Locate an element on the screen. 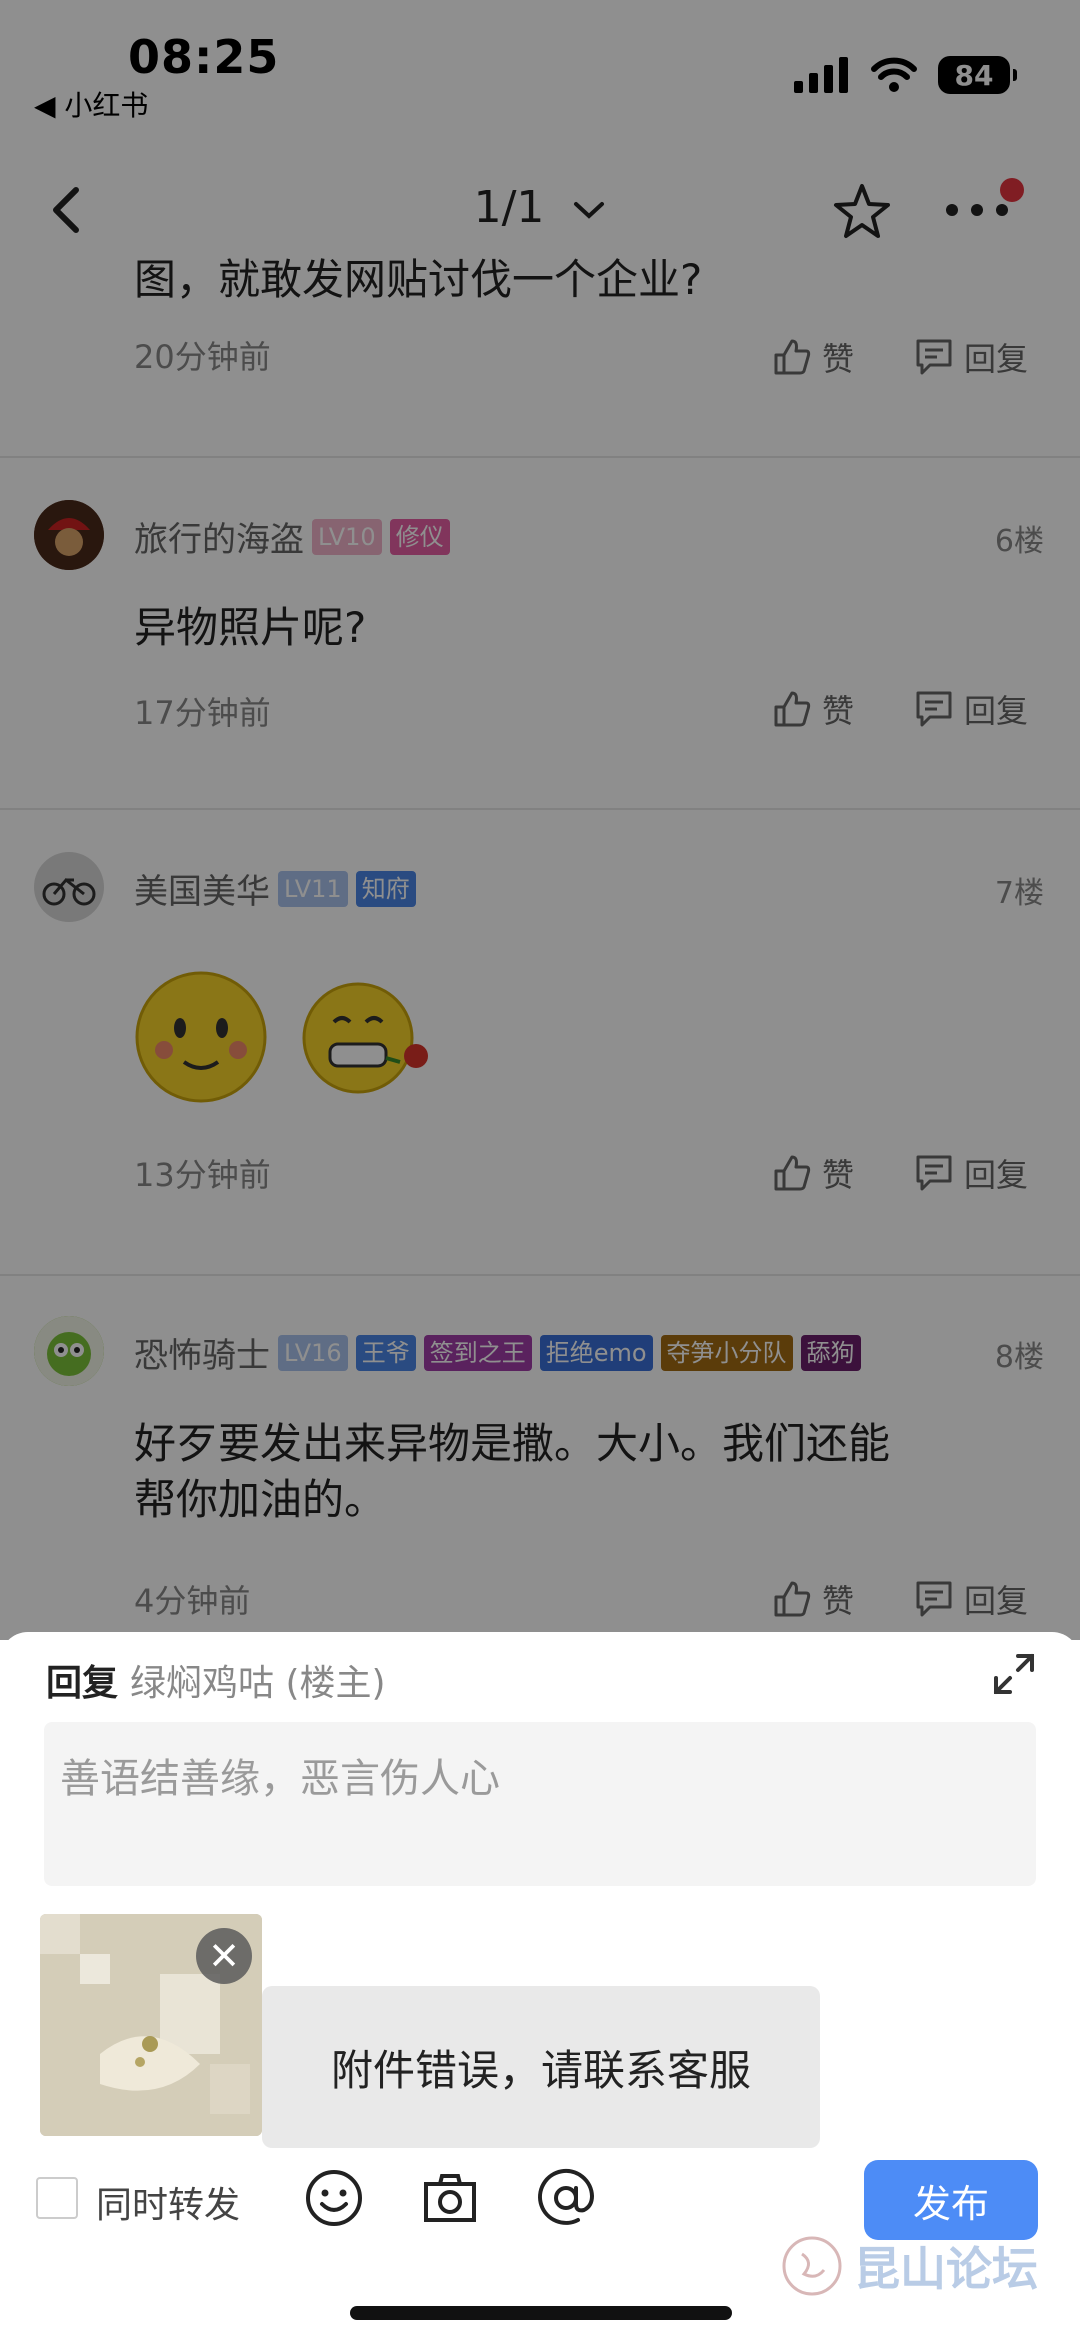 This screenshot has width=1080, height=2341. emoji-icon is located at coordinates (334, 2198).